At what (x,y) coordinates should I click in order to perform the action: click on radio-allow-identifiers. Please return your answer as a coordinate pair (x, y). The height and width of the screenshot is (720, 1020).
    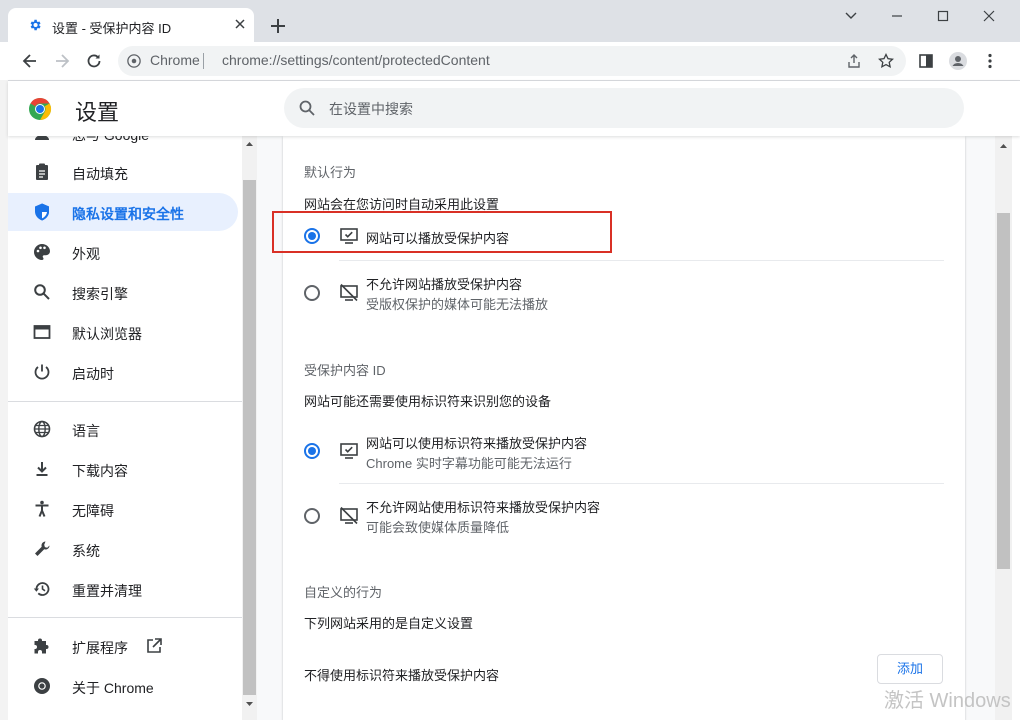
    Looking at the image, I should click on (312, 451).